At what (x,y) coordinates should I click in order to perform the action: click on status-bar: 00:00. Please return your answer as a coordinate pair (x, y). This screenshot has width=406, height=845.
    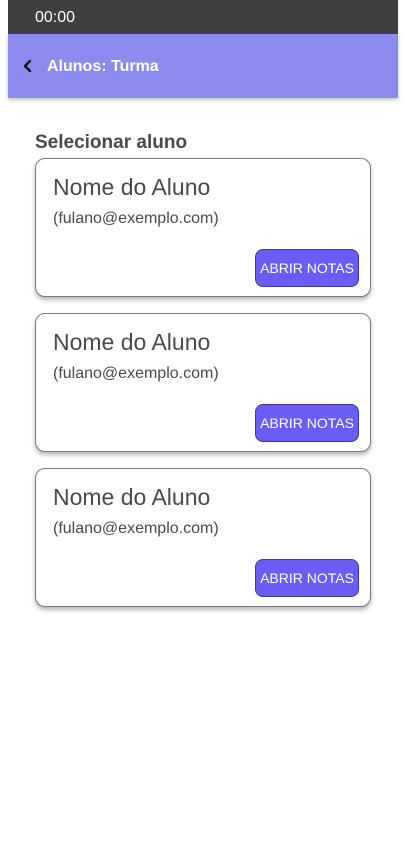
    Looking at the image, I should click on (203, 17).